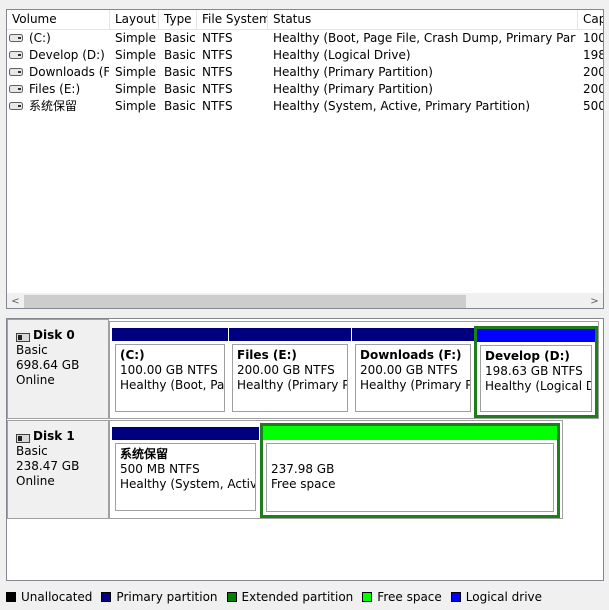  What do you see at coordinates (132, 355) in the screenshot?
I see `partition-name: (C:)` at bounding box center [132, 355].